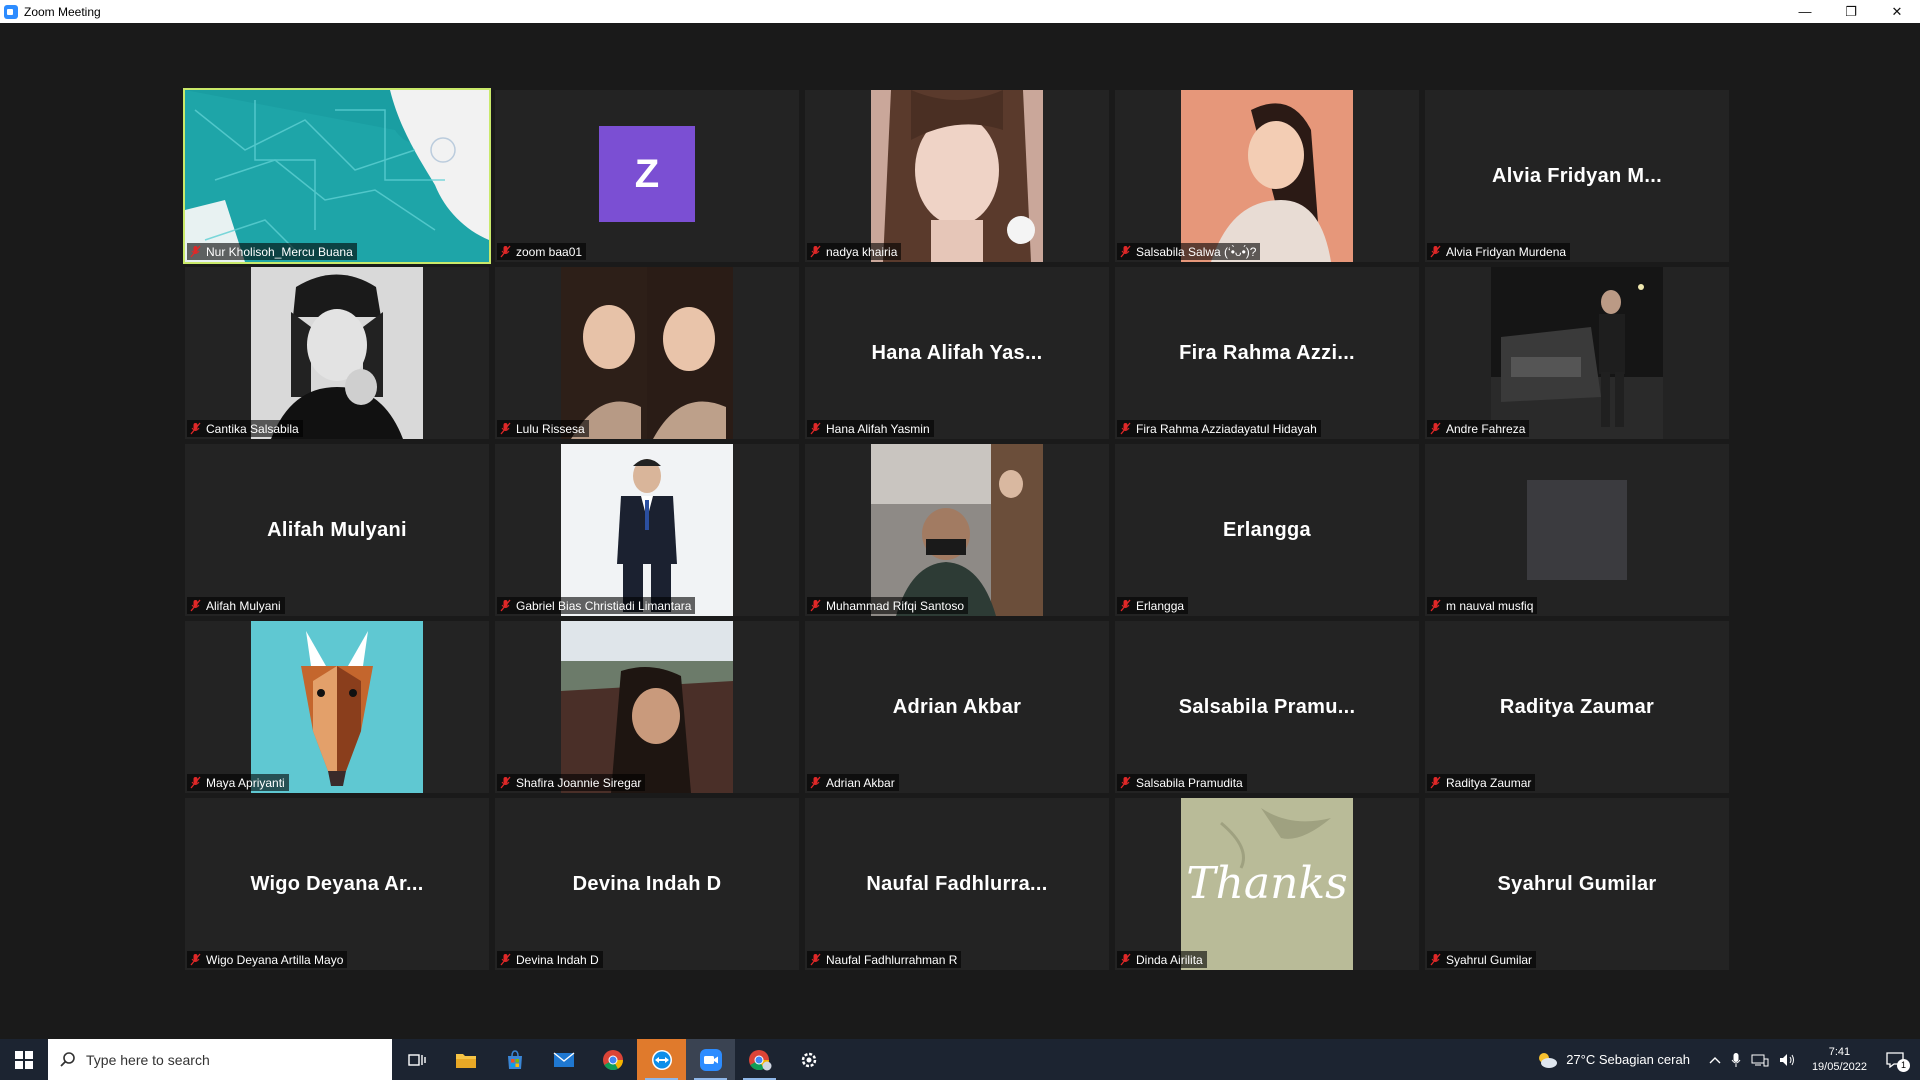 The height and width of the screenshot is (1080, 1920). I want to click on participant-name-tag: Salsabila Pramudita, so click(1182, 782).